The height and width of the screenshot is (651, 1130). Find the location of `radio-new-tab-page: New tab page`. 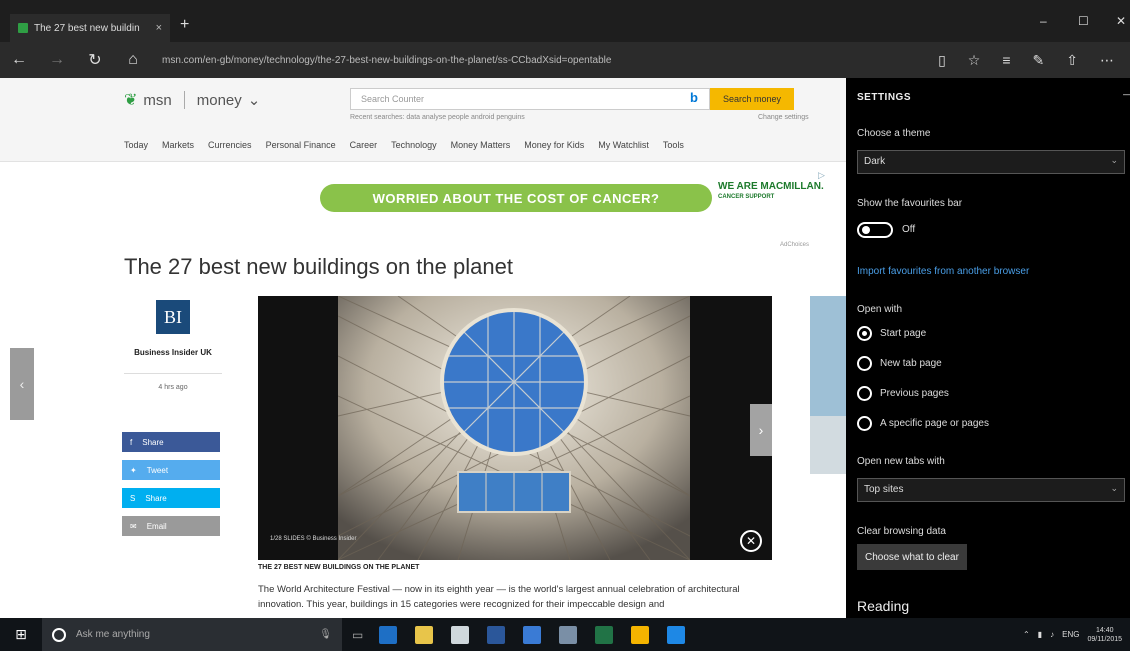

radio-new-tab-page: New tab page is located at coordinates (899, 363).